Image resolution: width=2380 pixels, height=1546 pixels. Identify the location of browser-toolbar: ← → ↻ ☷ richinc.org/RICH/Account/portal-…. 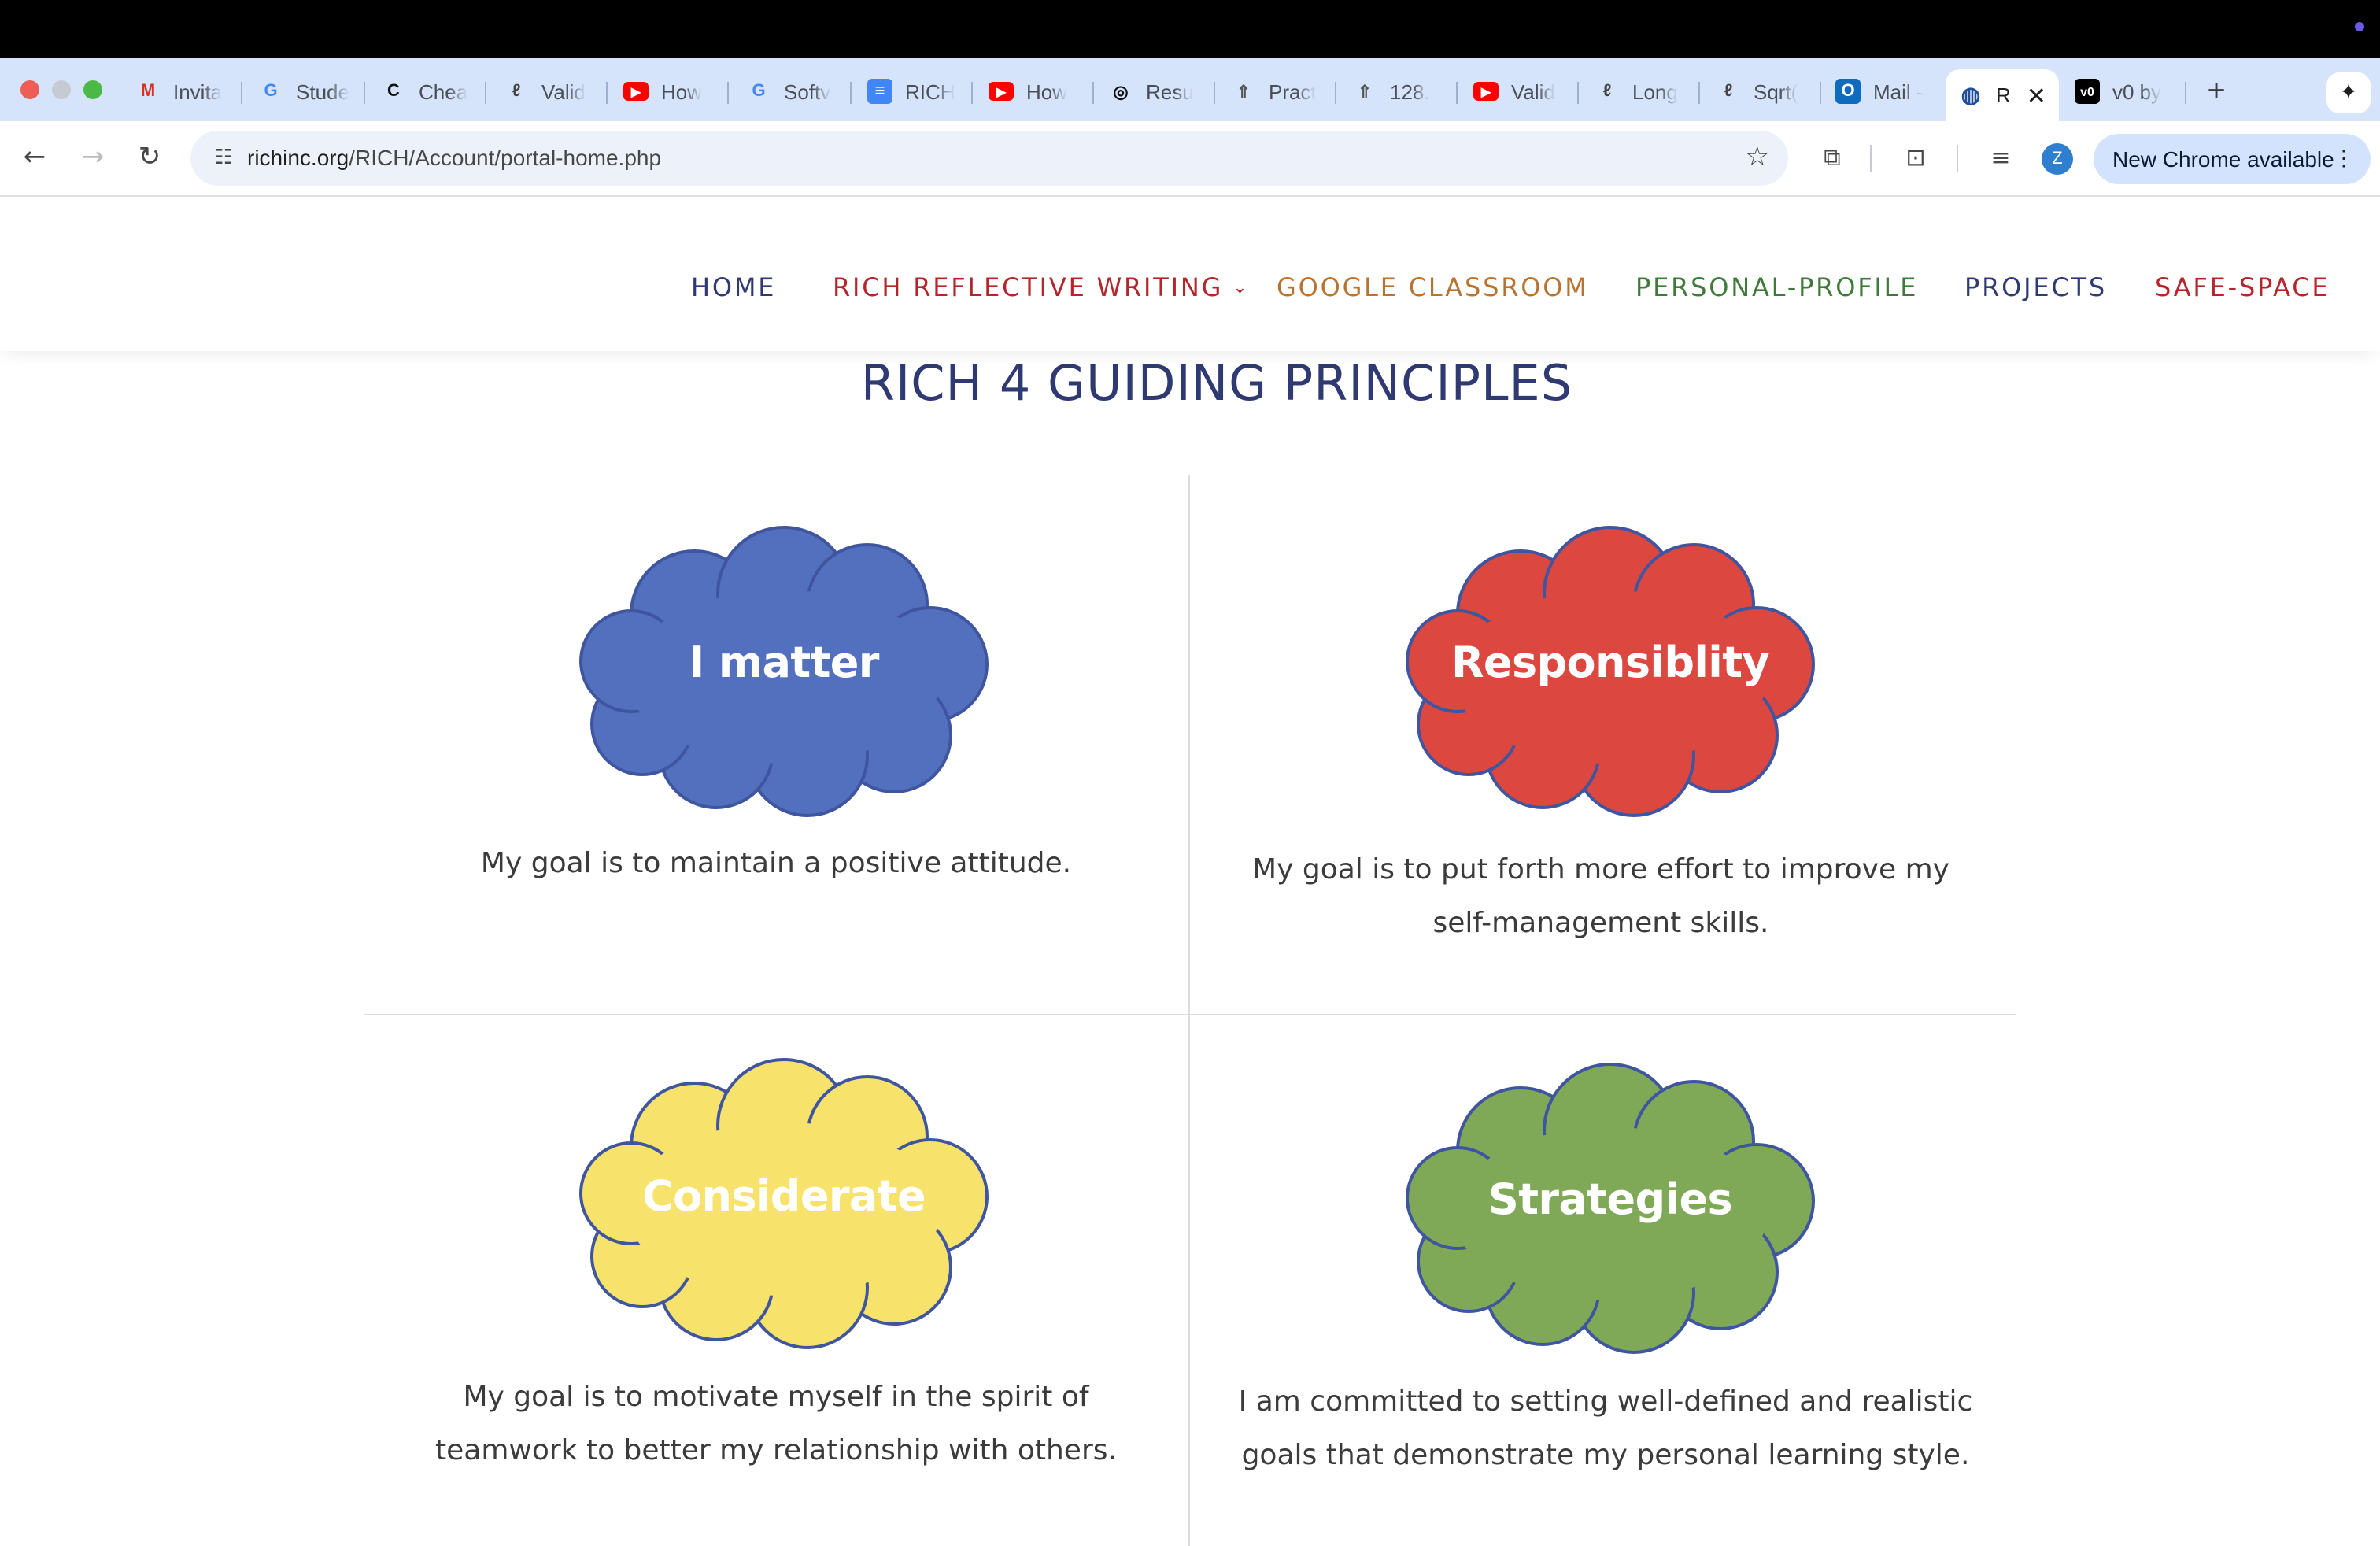
(1190, 159).